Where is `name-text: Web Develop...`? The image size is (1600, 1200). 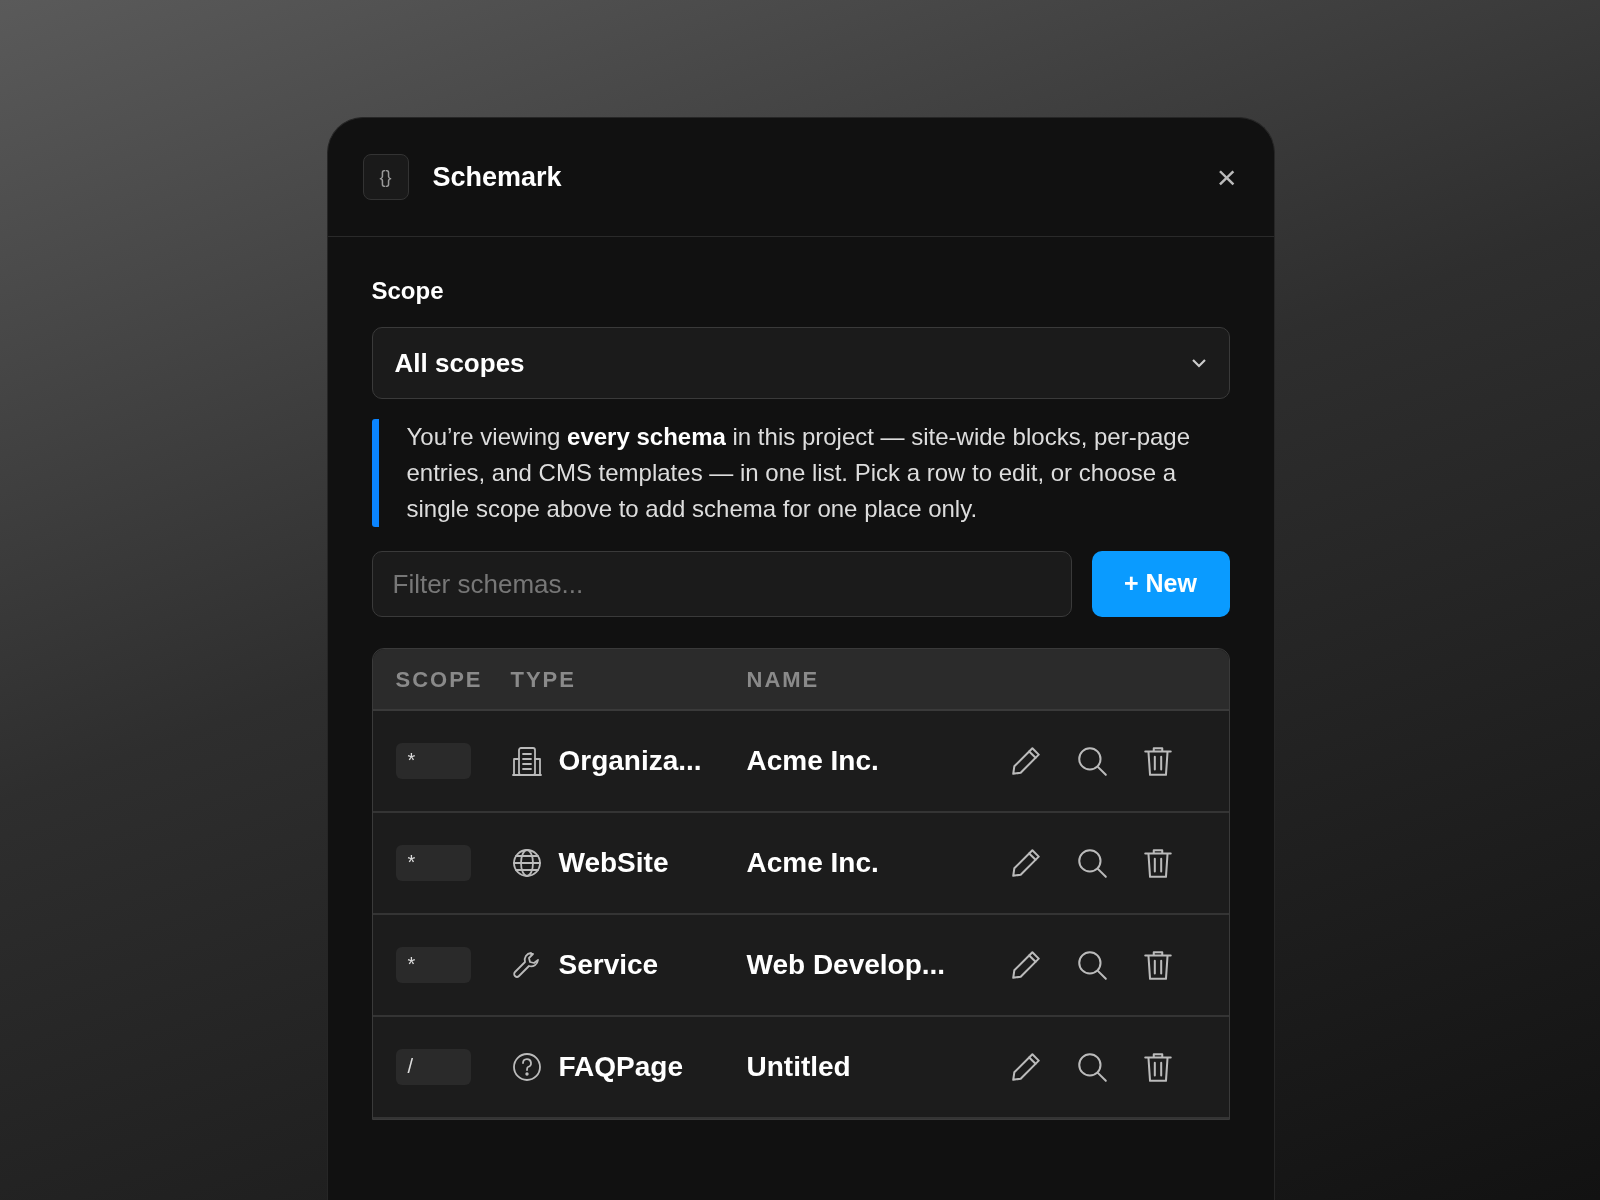
name-text: Web Develop... is located at coordinates (846, 964).